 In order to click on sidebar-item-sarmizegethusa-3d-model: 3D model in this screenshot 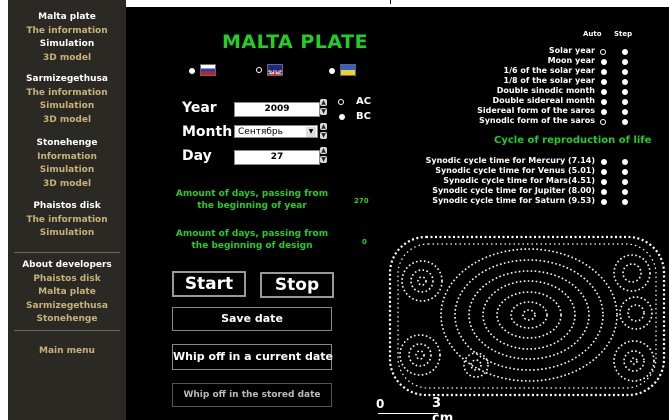, I will do `click(67, 121)`.